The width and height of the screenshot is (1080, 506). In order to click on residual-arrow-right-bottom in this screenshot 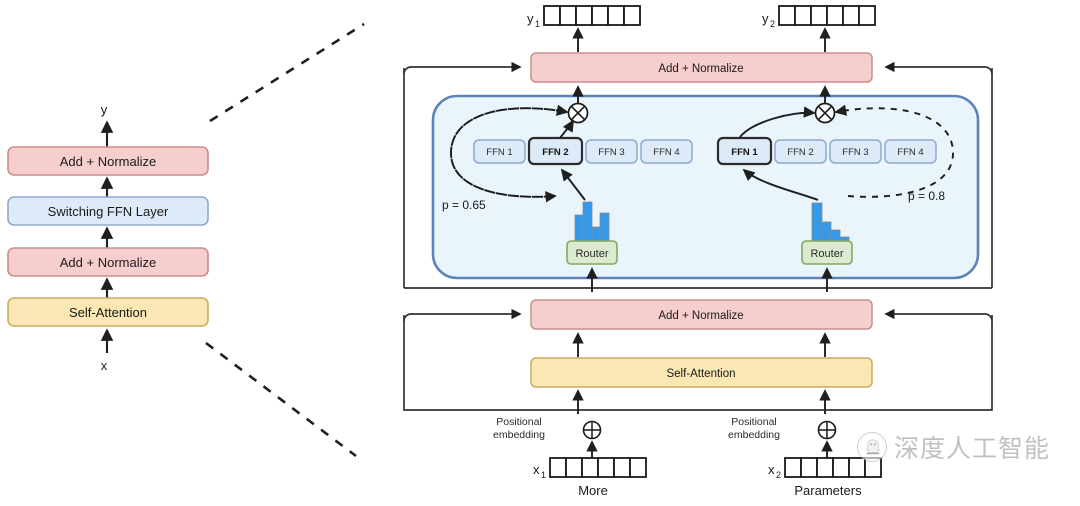, I will do `click(938, 315)`.